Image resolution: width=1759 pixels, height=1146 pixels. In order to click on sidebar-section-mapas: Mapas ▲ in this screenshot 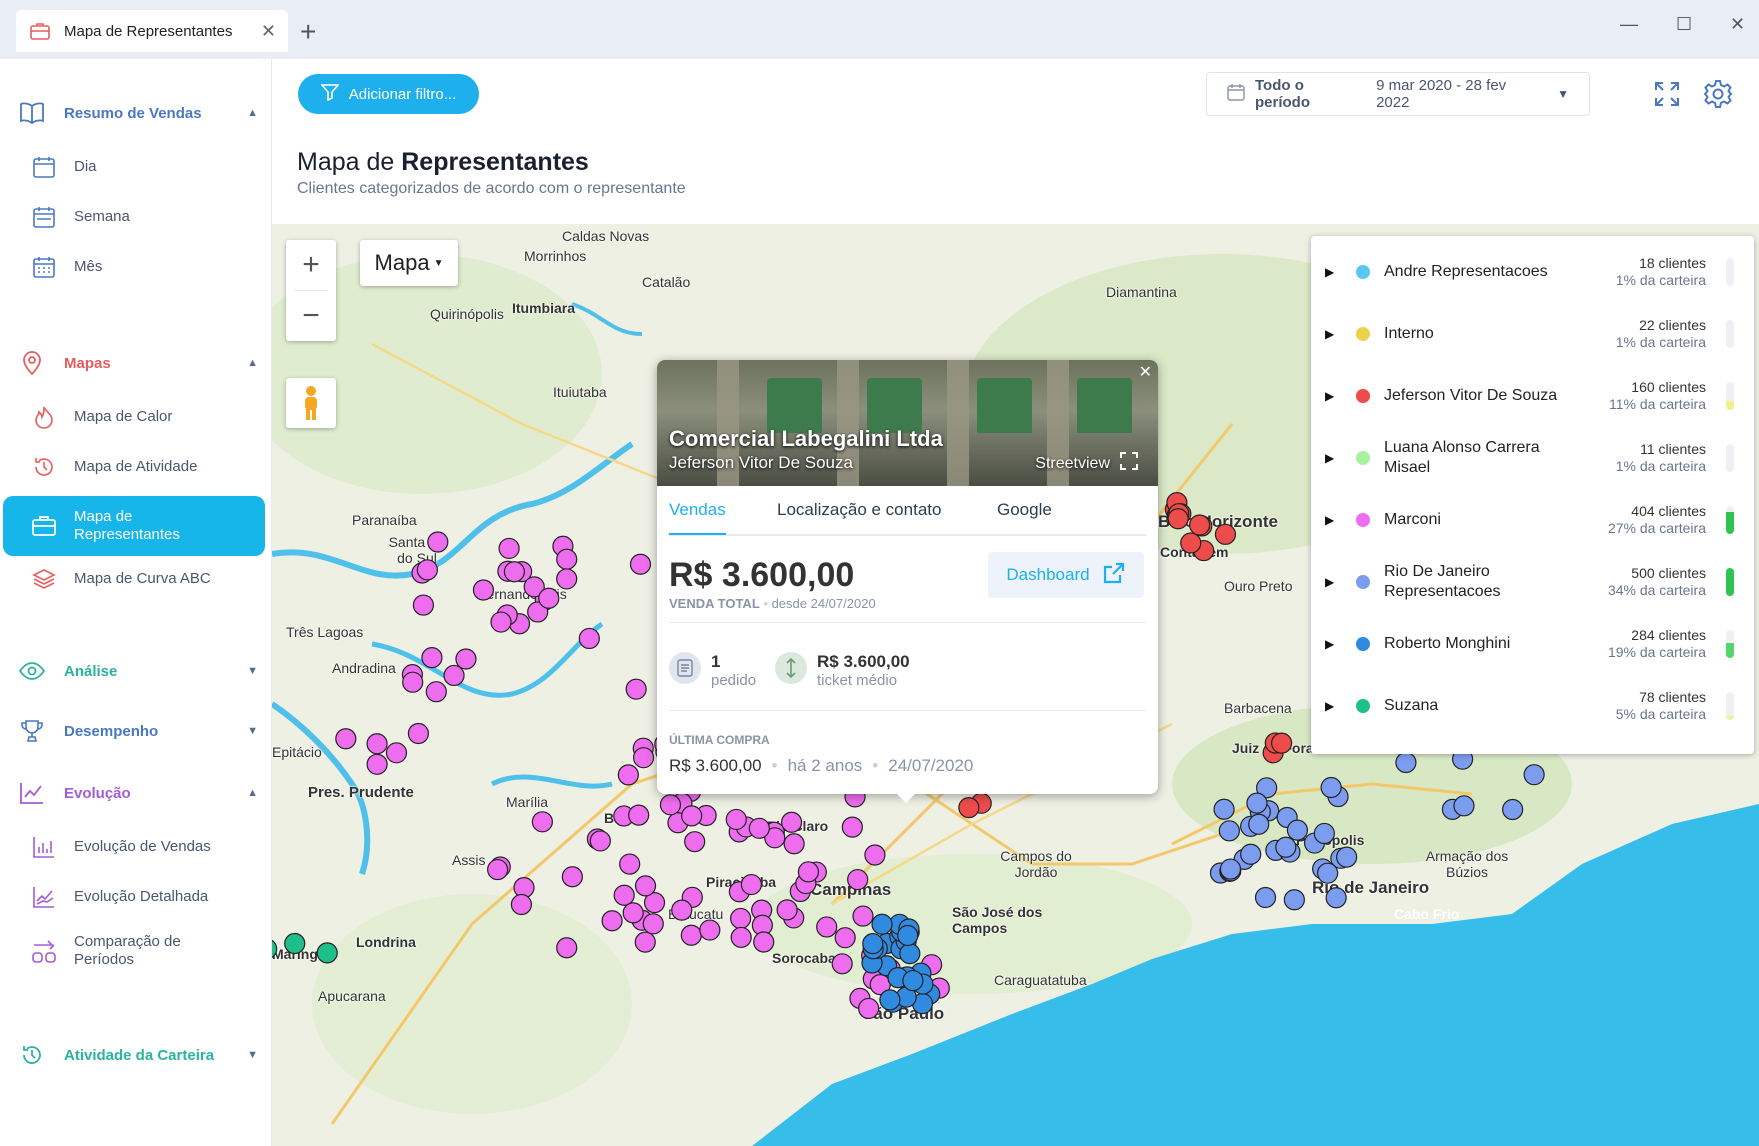, I will do `click(141, 363)`.